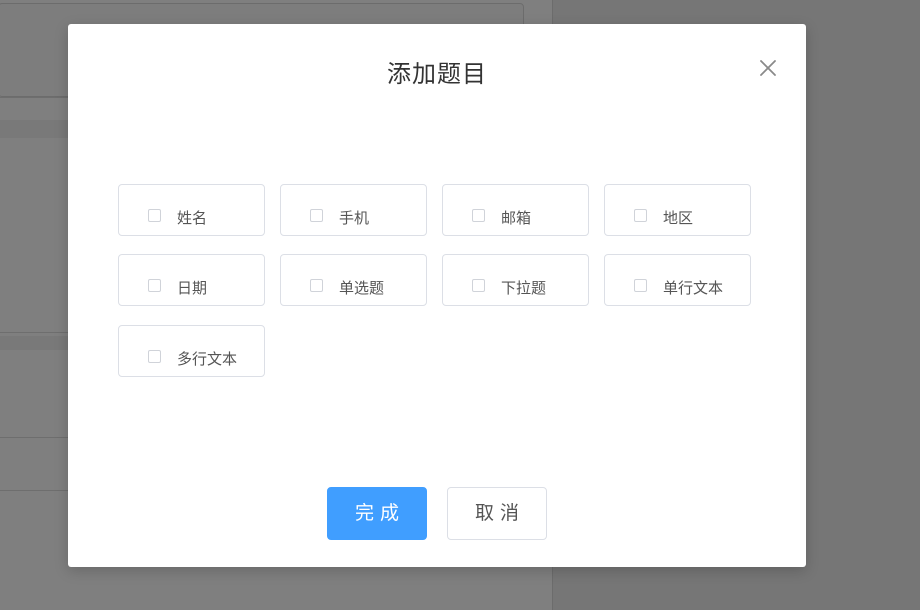  What do you see at coordinates (354, 218) in the screenshot?
I see `option-label: 手机` at bounding box center [354, 218].